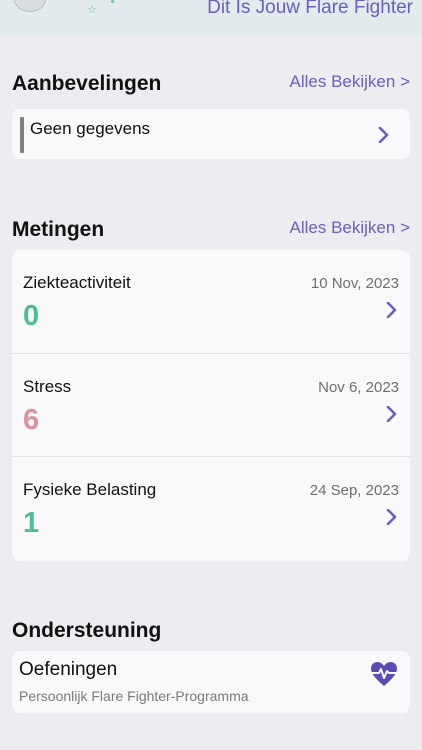 This screenshot has width=422, height=750. I want to click on recommendation-text: Geen gegevens, so click(90, 128).